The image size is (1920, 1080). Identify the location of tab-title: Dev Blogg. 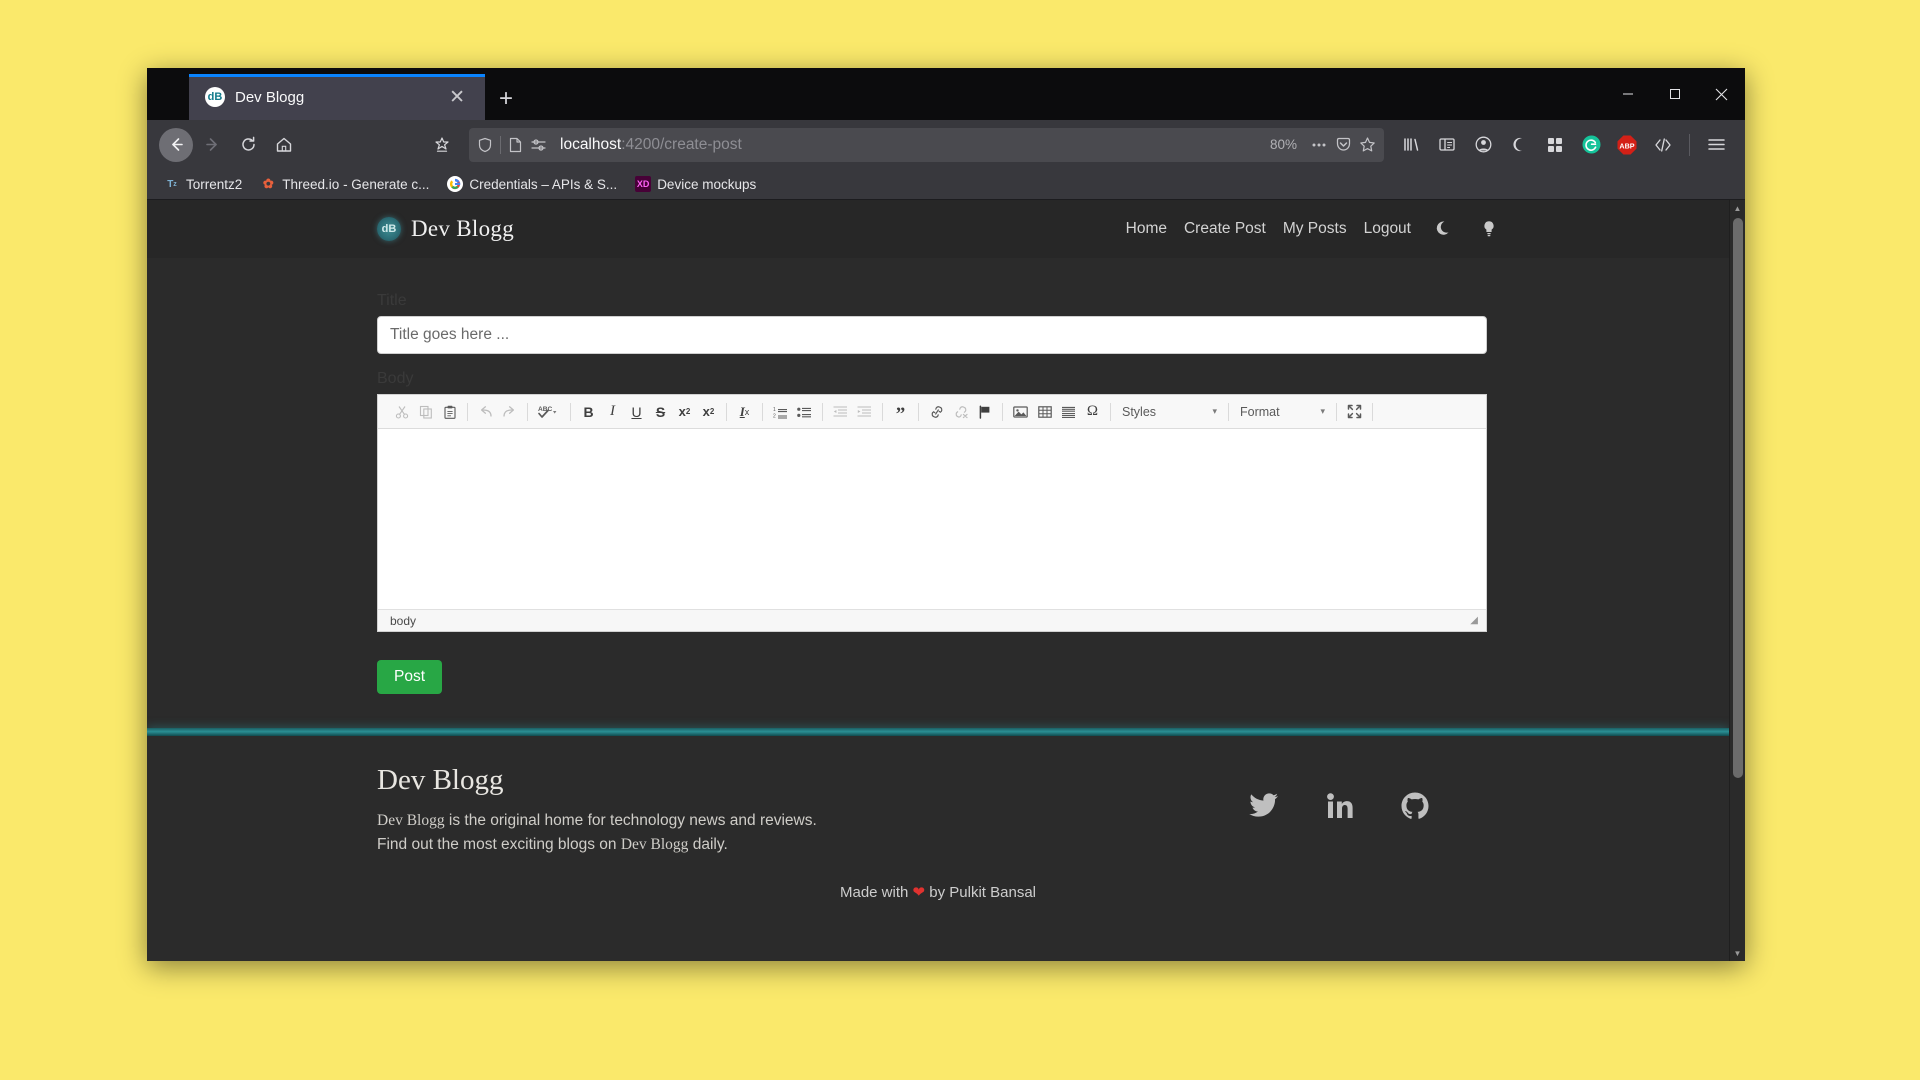
(270, 97).